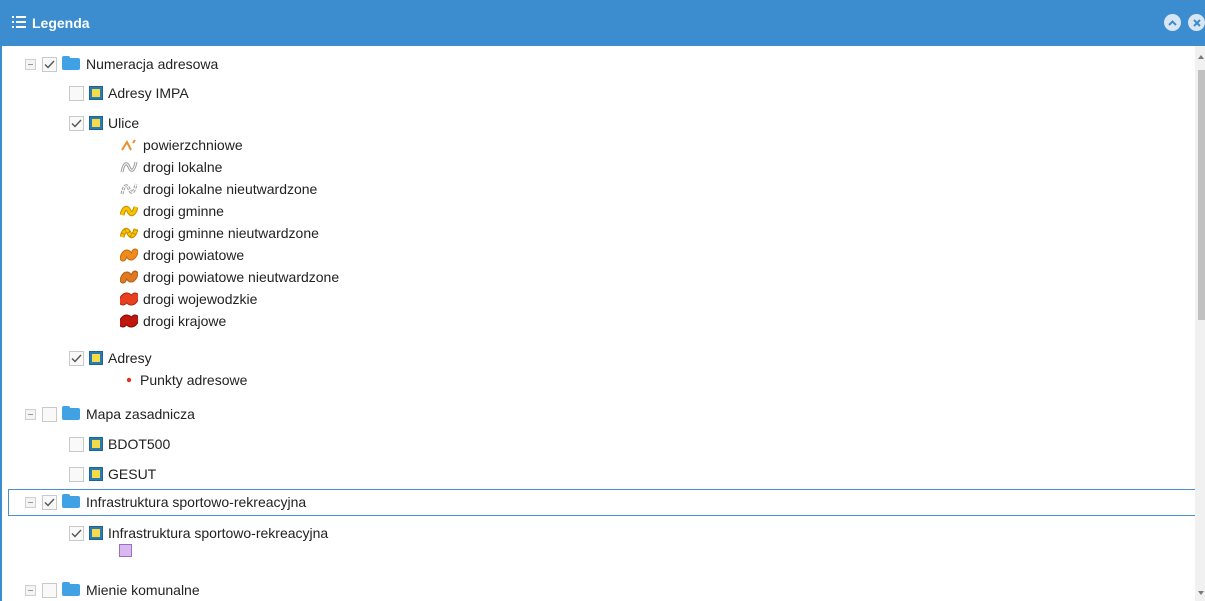 The width and height of the screenshot is (1205, 601). What do you see at coordinates (61, 23) in the screenshot?
I see `panel-title: Legenda` at bounding box center [61, 23].